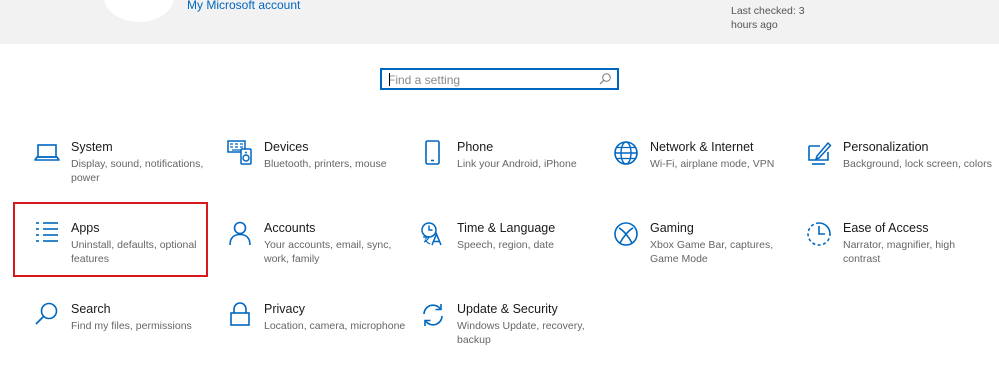  I want to click on tile-title: Accounts, so click(290, 228).